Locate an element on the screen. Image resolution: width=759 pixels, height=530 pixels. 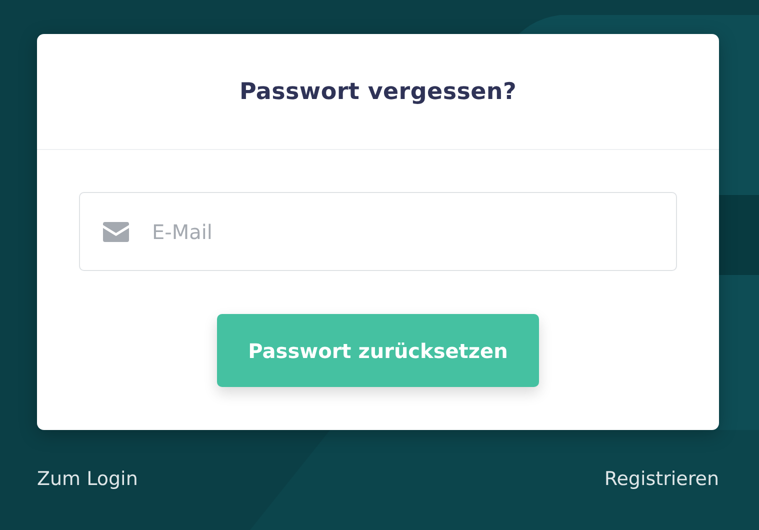
email-field: E-Mail is located at coordinates (378, 231).